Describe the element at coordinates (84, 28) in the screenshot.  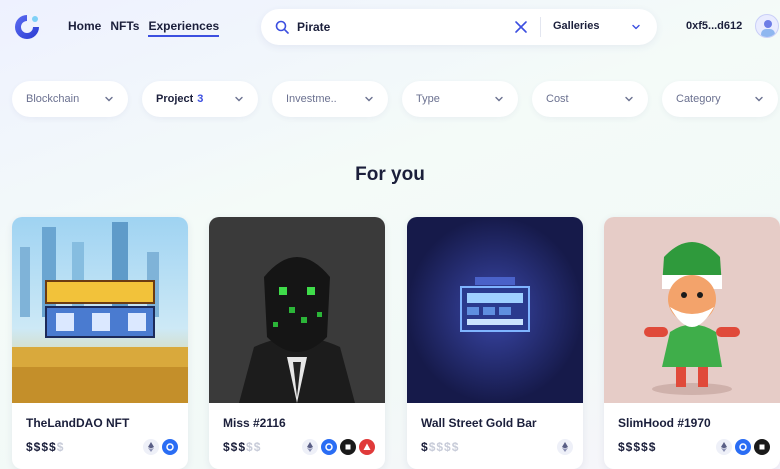
I see `nav-home: Home` at that location.